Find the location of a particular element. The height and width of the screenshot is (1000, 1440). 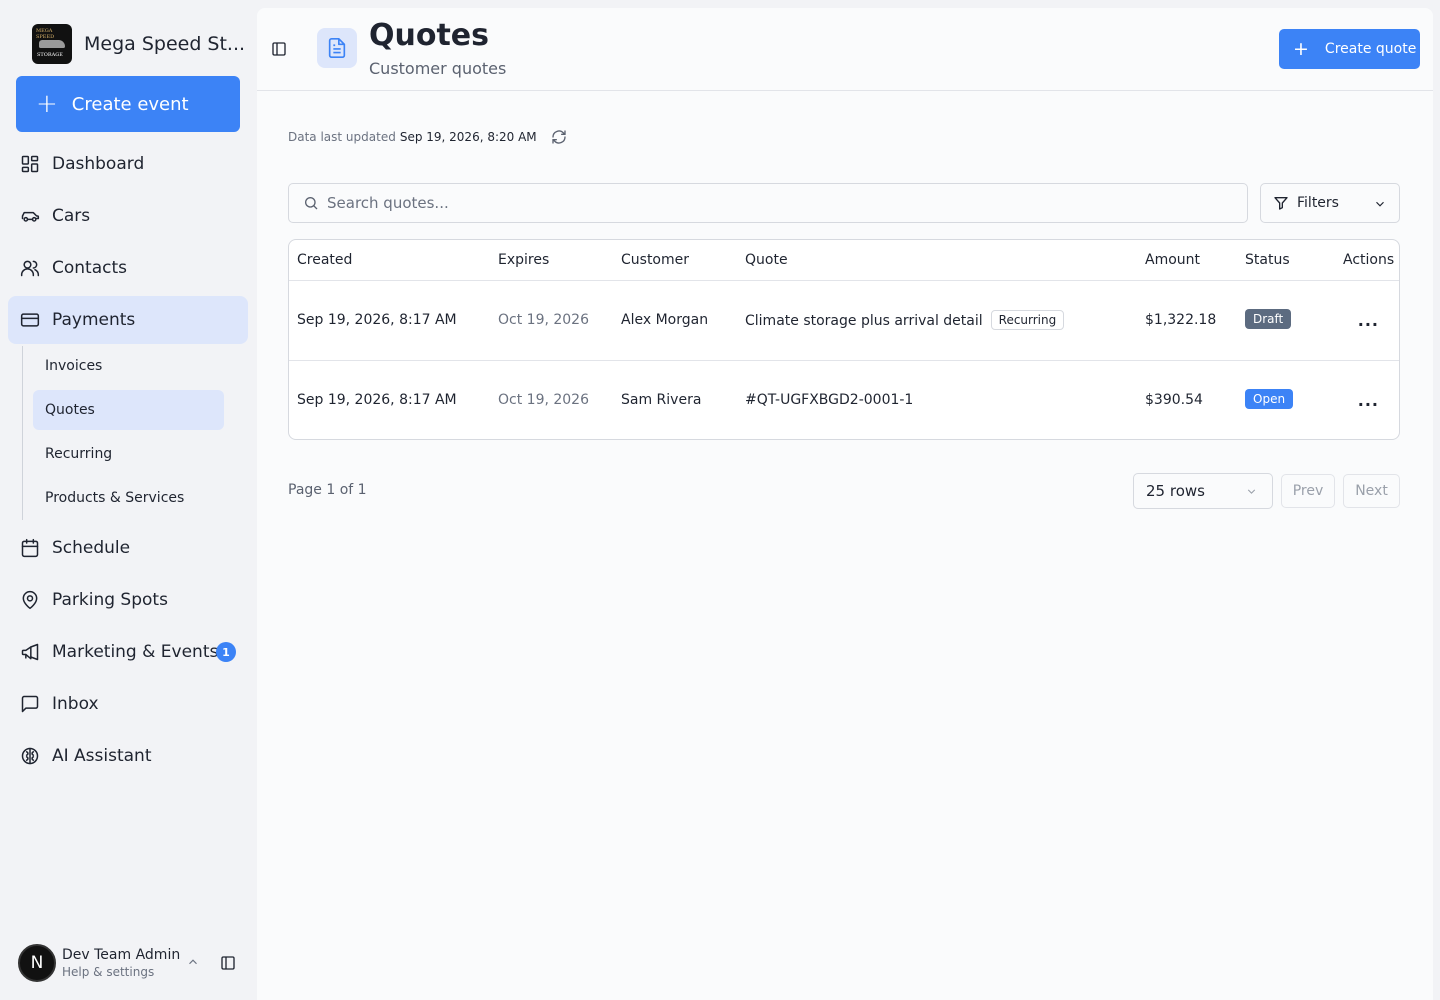

sidebar-item-cars: Cars is located at coordinates (128, 216).